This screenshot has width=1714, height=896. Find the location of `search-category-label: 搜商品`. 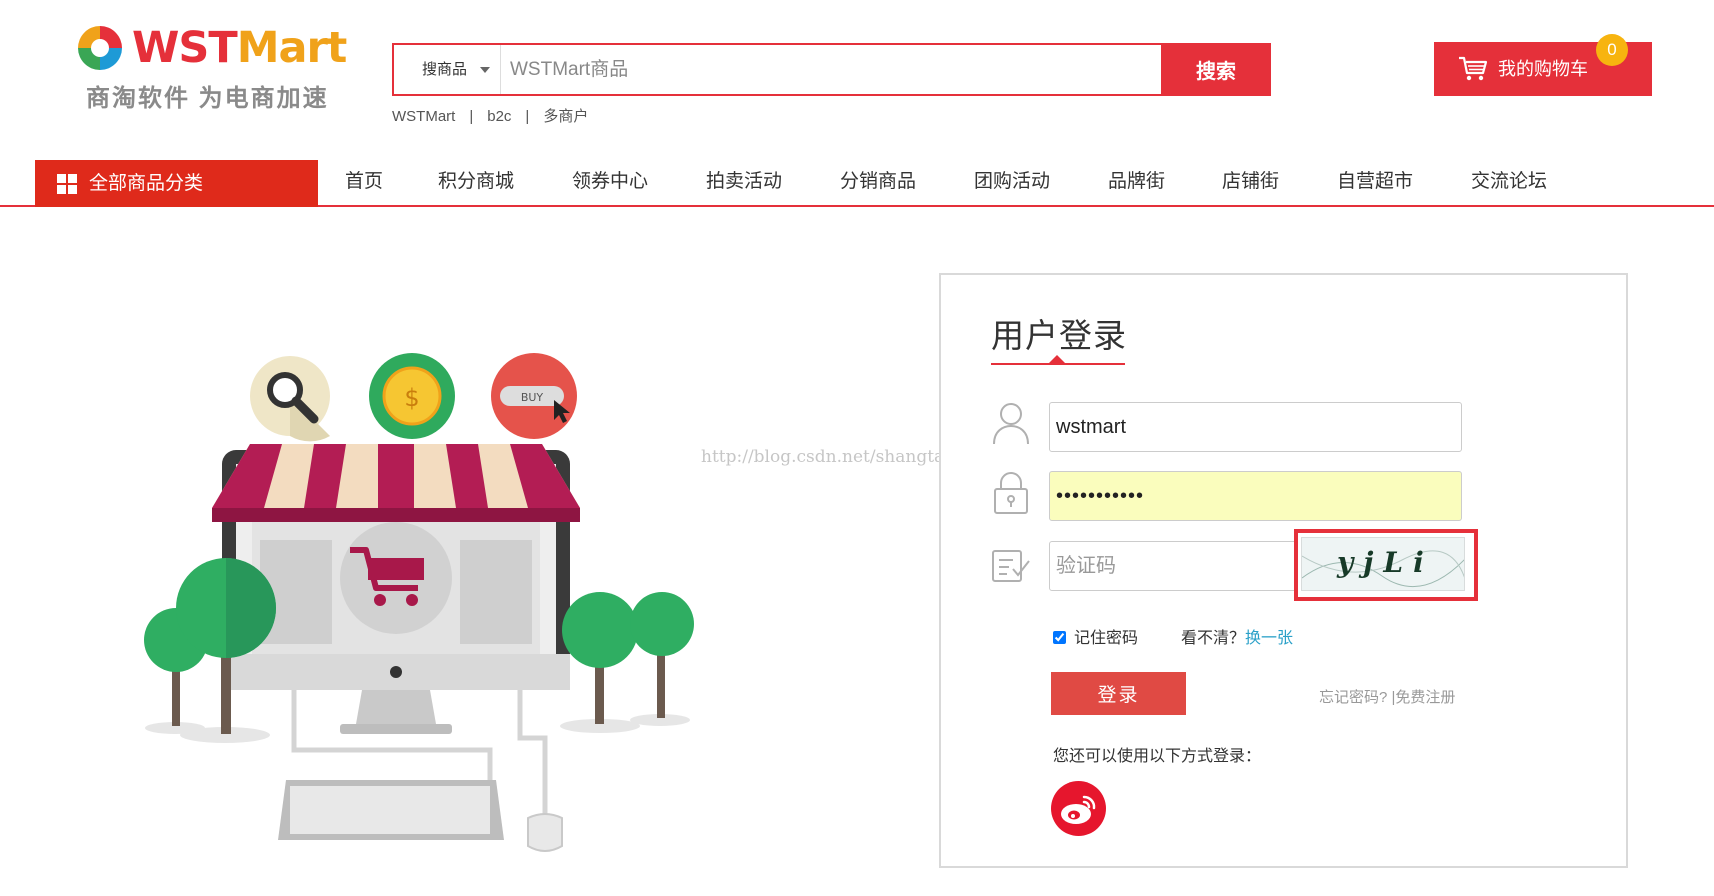

search-category-label: 搜商品 is located at coordinates (445, 69).